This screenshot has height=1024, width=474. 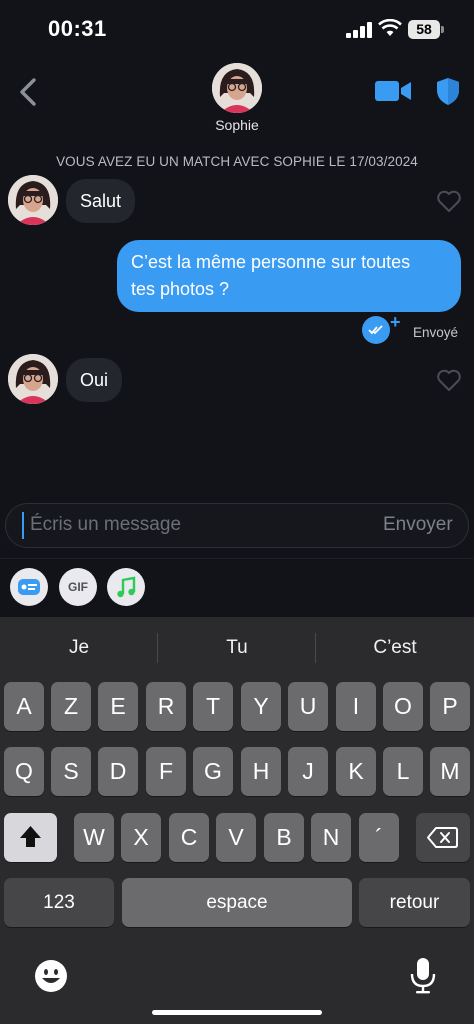 I want to click on divider, so click(x=237, y=558).